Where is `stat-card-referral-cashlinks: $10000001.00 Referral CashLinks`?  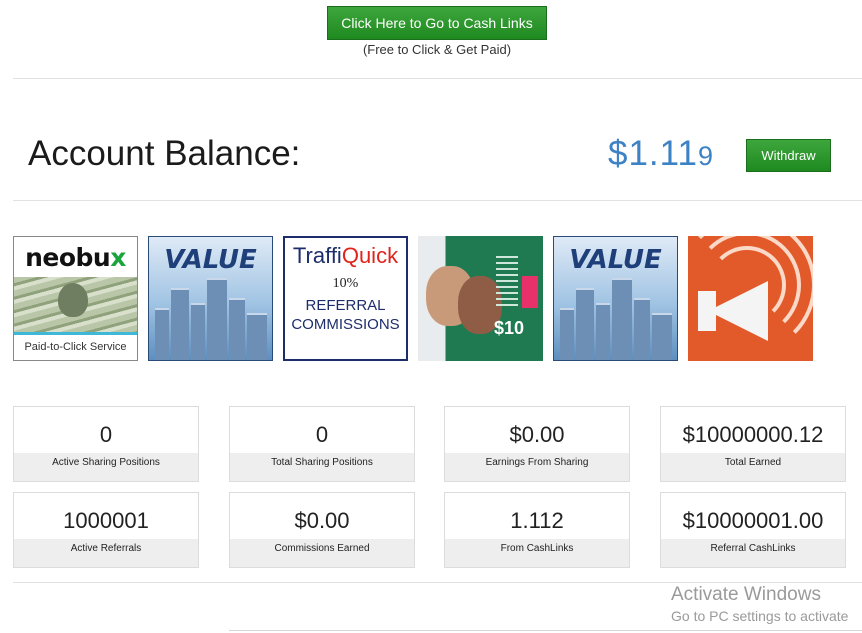 stat-card-referral-cashlinks: $10000001.00 Referral CashLinks is located at coordinates (753, 530).